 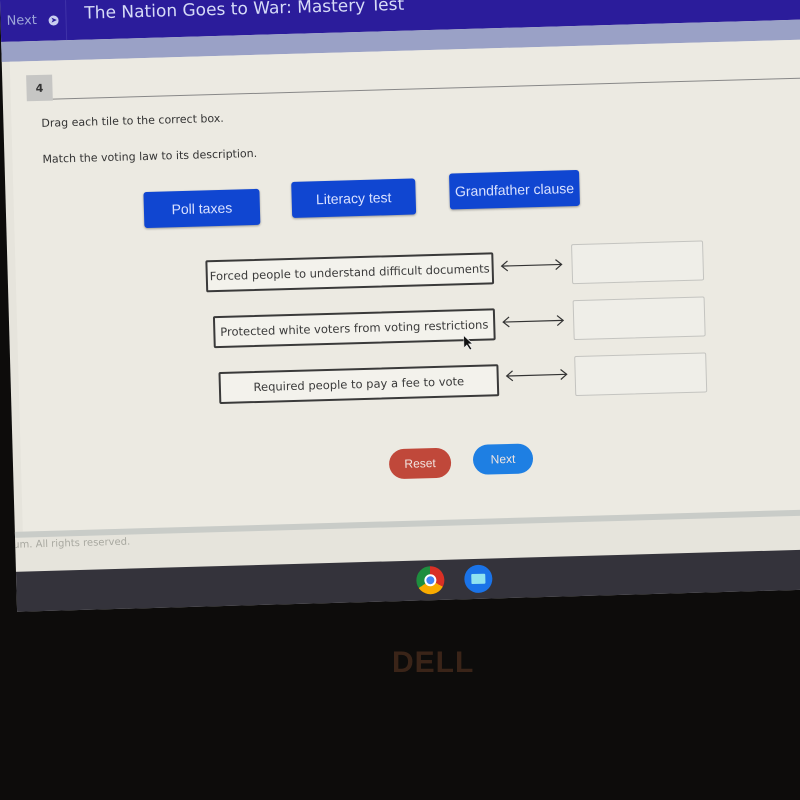 What do you see at coordinates (132, 120) in the screenshot?
I see `instruction-text: Drag each tile to the correct box.` at bounding box center [132, 120].